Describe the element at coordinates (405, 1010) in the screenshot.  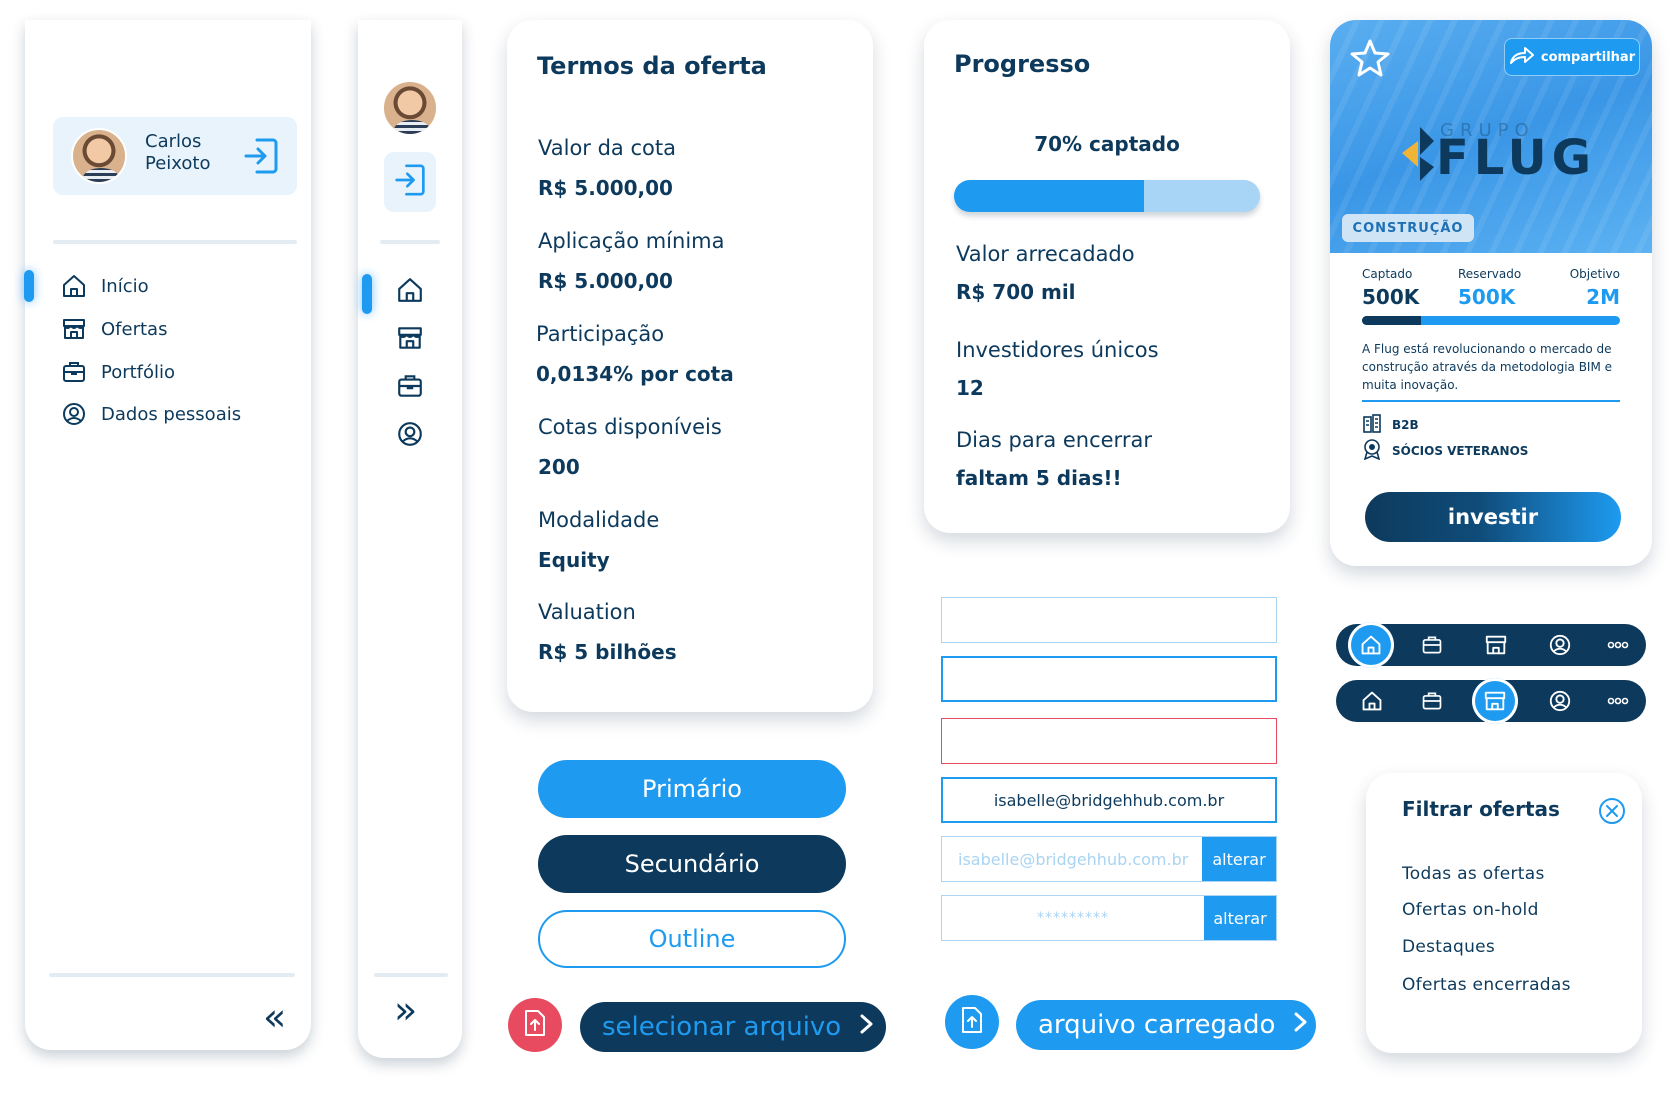
I see `expand-sidebar-button: »` at that location.